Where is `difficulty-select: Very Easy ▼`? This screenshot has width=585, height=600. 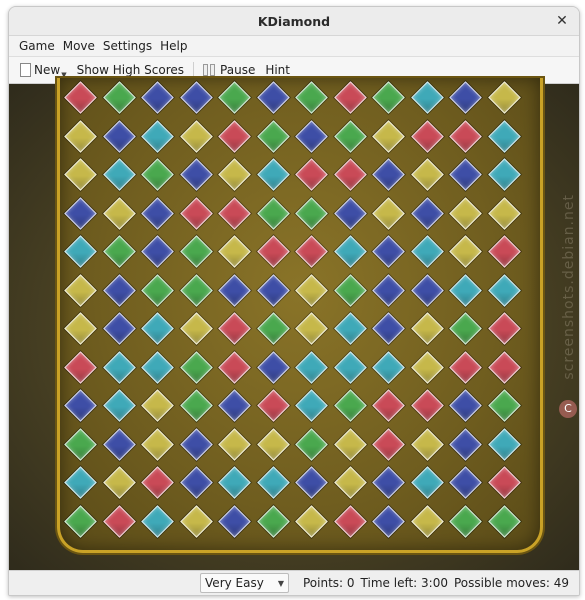 difficulty-select: Very Easy ▼ is located at coordinates (244, 583).